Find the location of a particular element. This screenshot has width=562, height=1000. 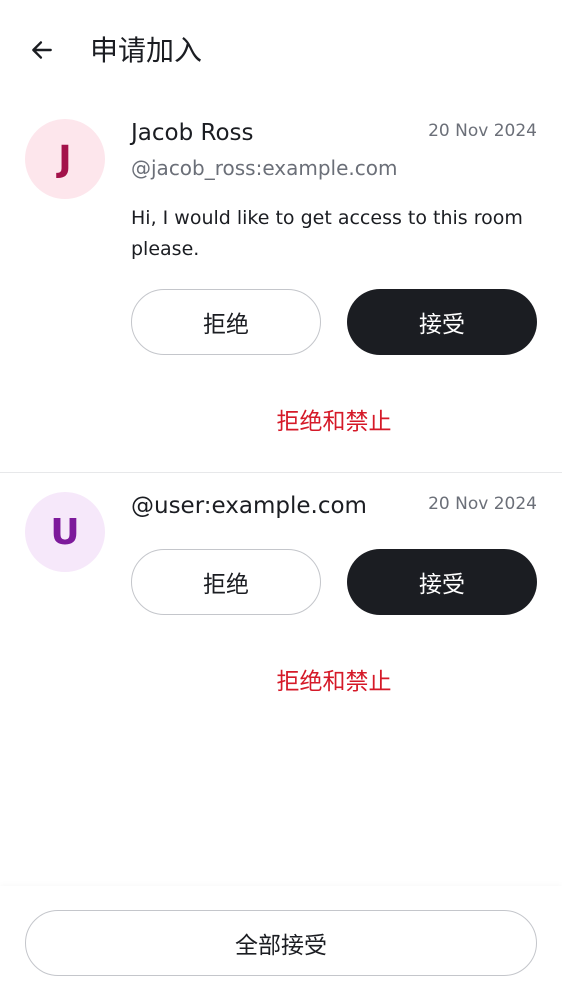

back-button is located at coordinates (42, 50).